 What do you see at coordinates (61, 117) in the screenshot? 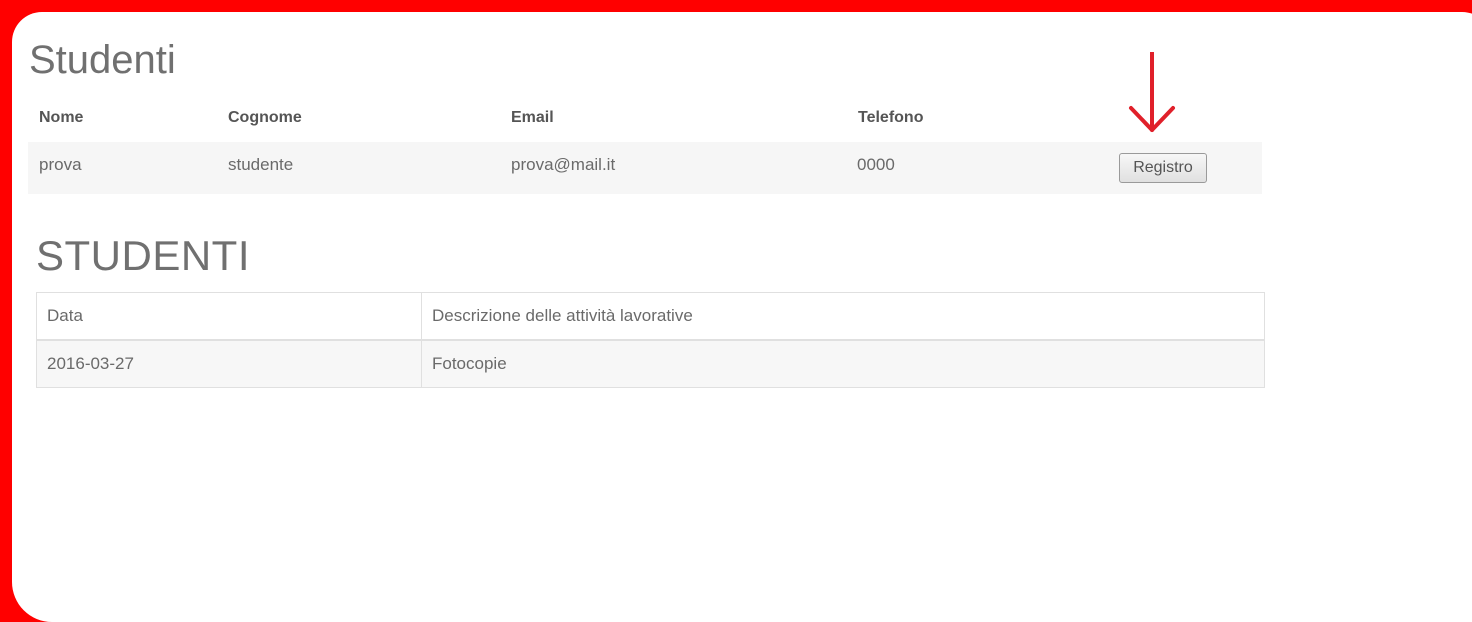
I see `column-header-nome: Nome` at bounding box center [61, 117].